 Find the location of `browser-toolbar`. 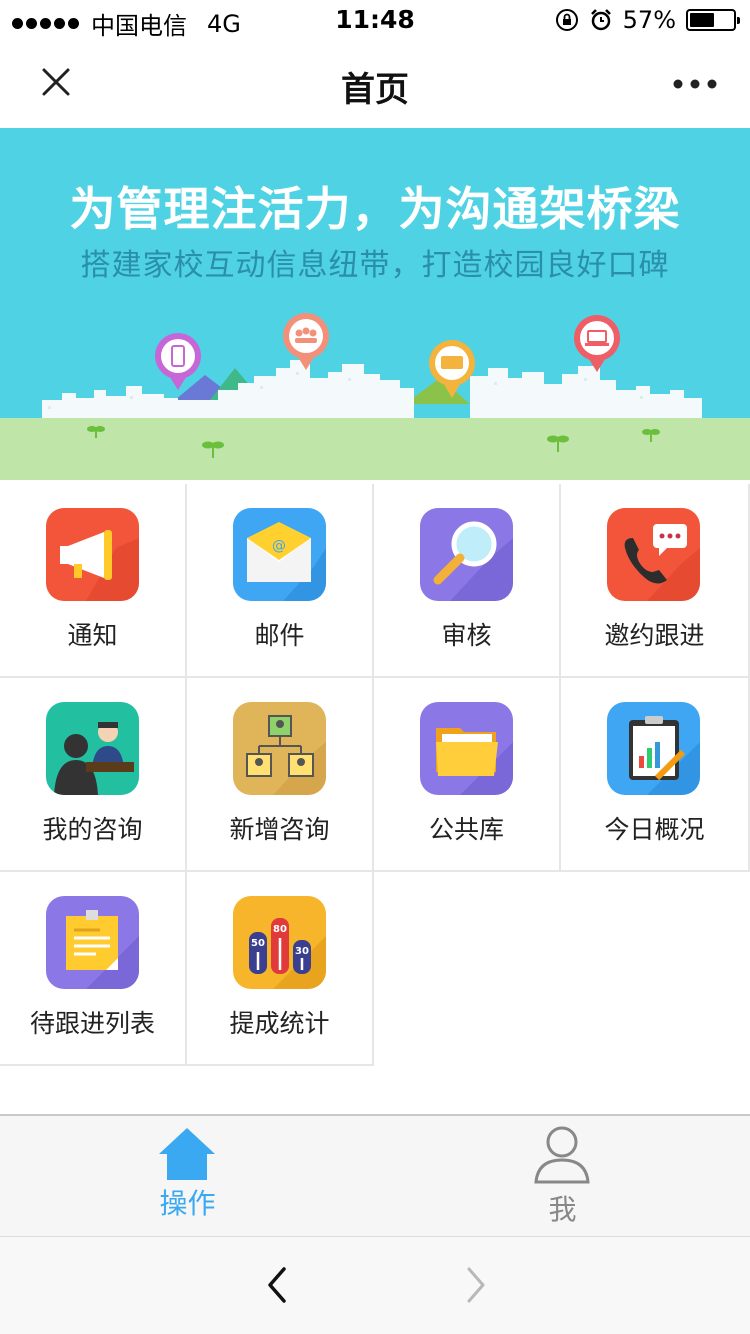

browser-toolbar is located at coordinates (375, 1285).